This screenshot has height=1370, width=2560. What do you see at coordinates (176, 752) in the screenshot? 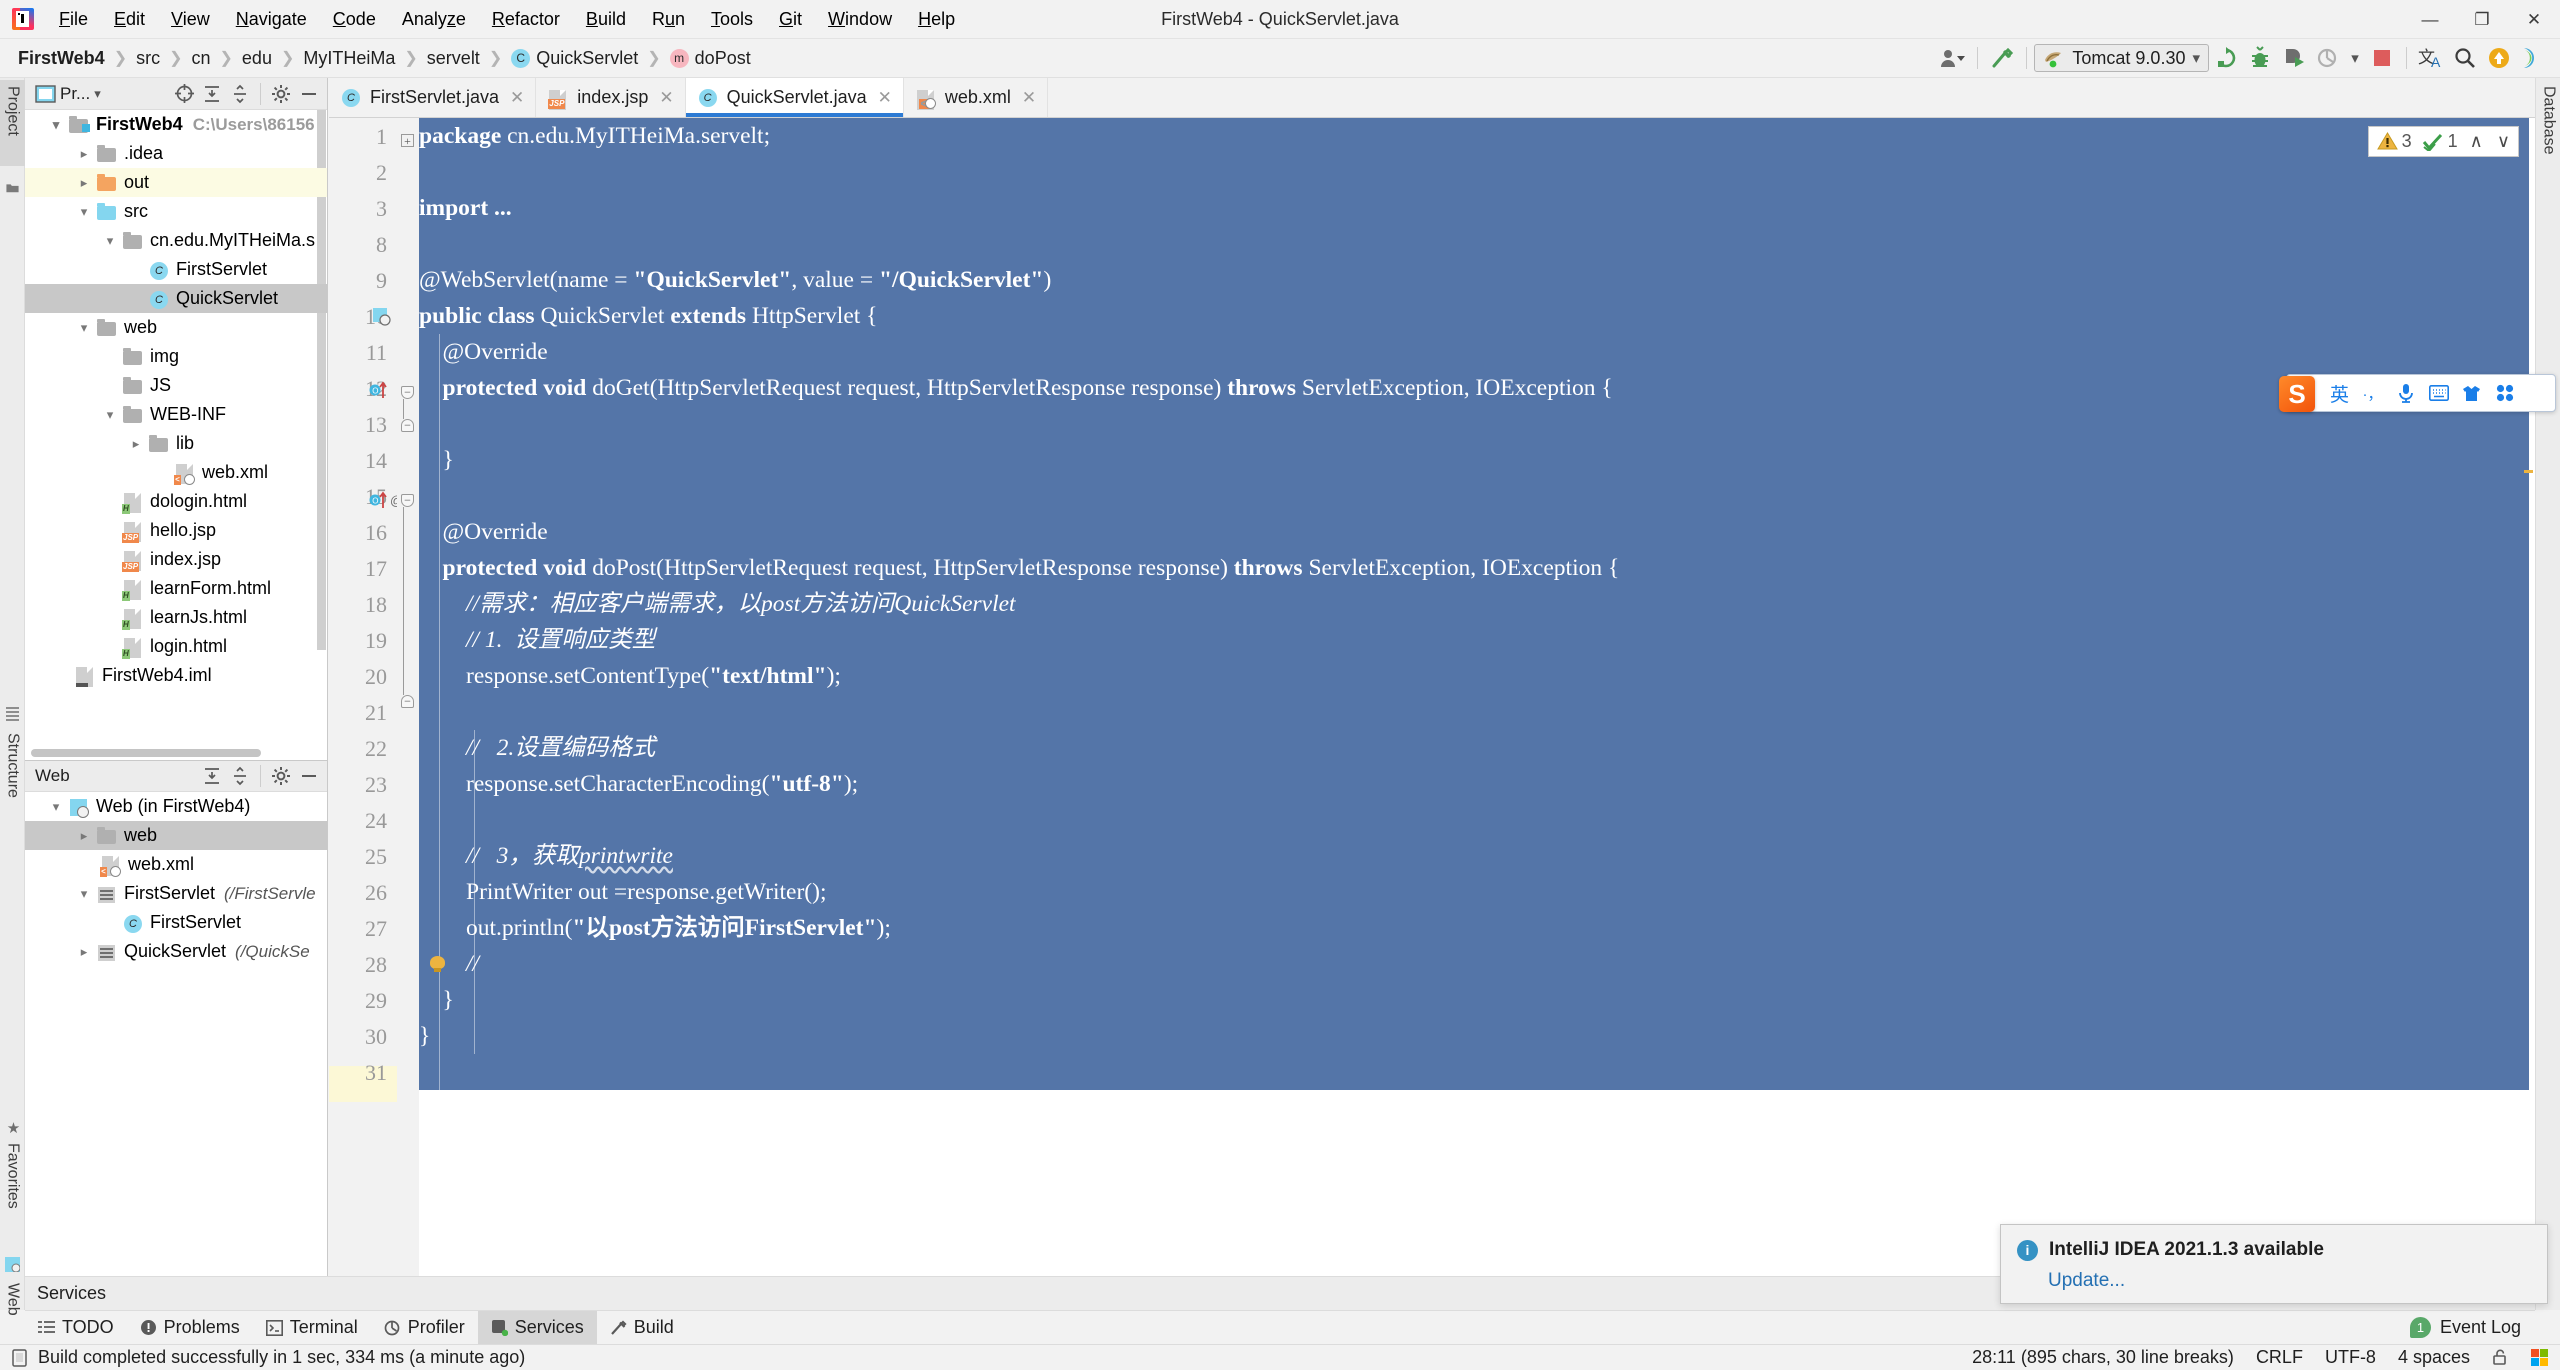
I see `project-tree-hscrollbar` at bounding box center [176, 752].